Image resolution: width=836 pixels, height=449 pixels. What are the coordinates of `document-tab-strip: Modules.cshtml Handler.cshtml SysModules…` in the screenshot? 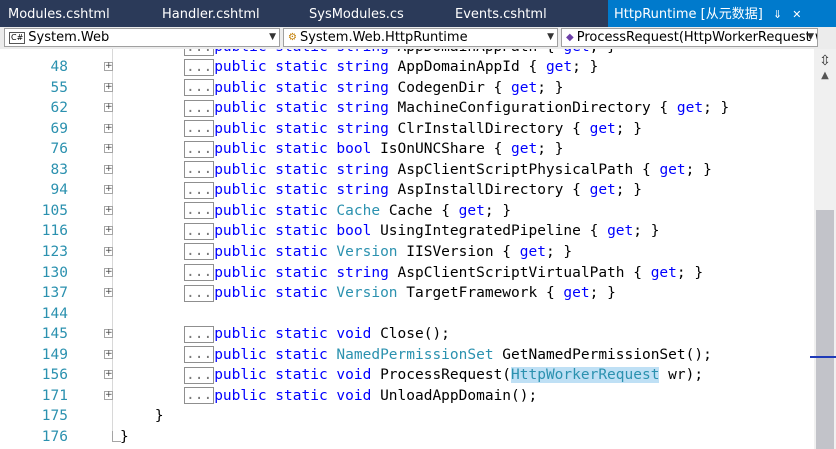 It's located at (418, 13).